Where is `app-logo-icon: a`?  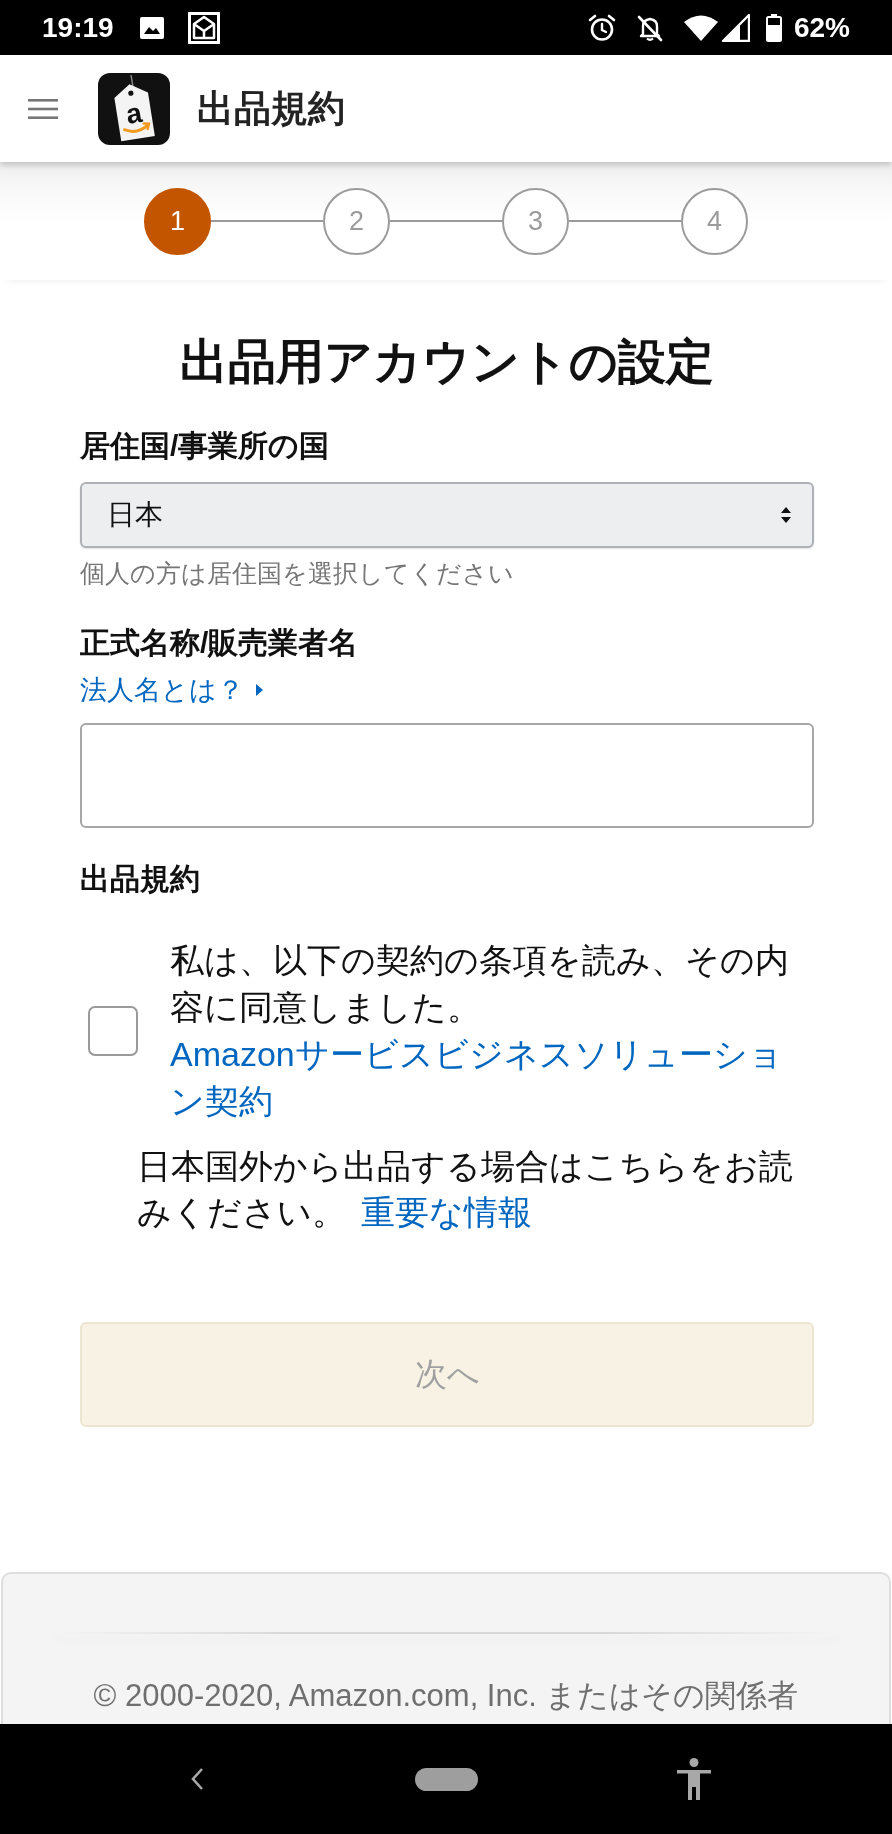 app-logo-icon: a is located at coordinates (134, 108).